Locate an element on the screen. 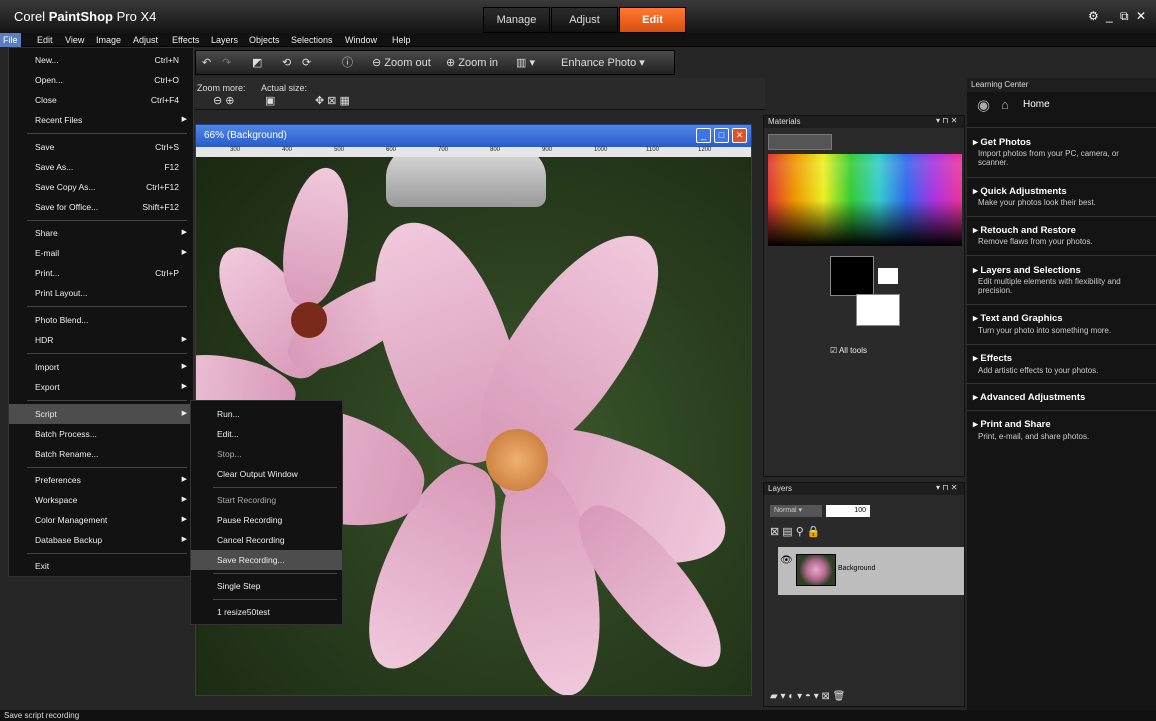 The width and height of the screenshot is (1156, 721). menu-edit: Edit is located at coordinates (45, 40).